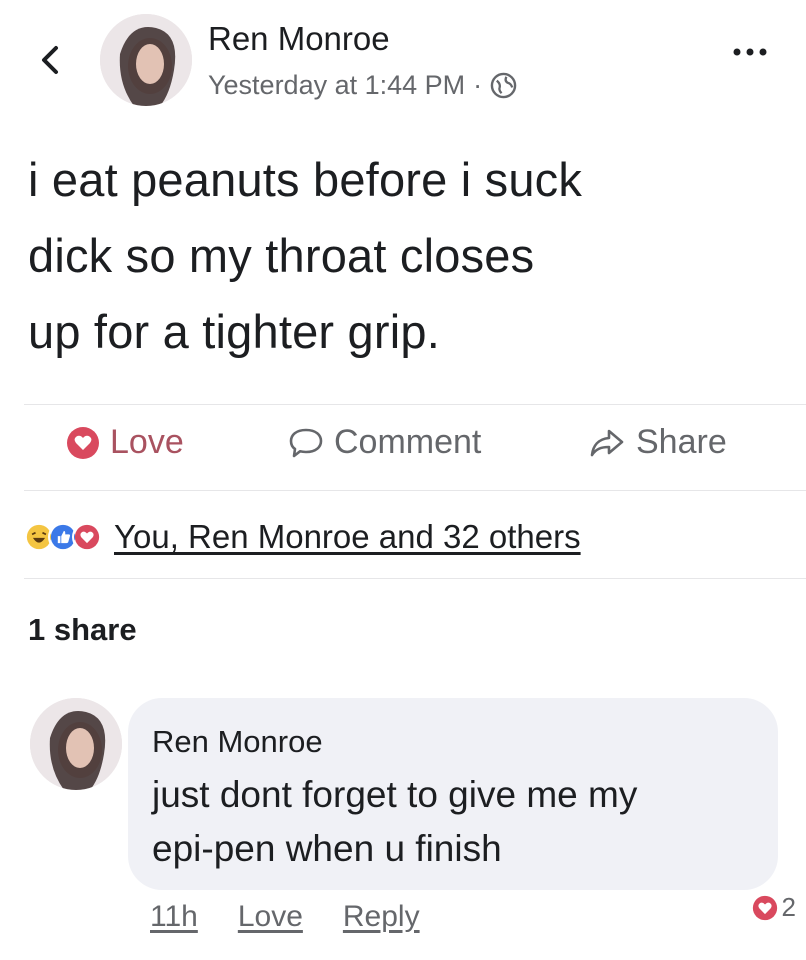 This screenshot has height=960, width=806. I want to click on comment-icon, so click(306, 442).